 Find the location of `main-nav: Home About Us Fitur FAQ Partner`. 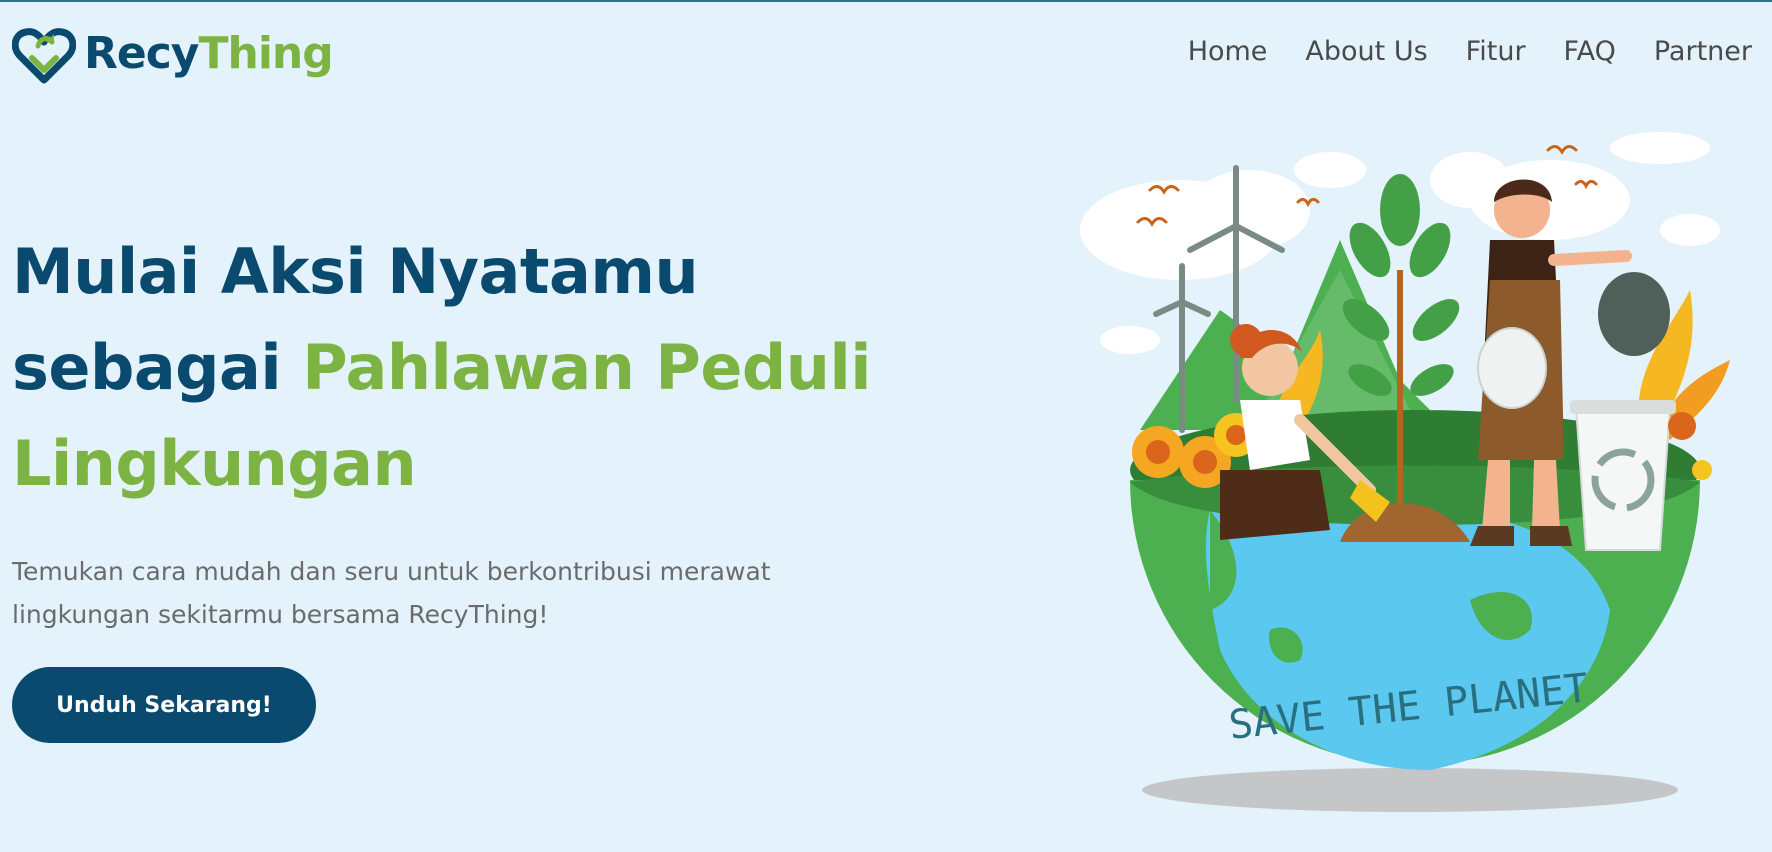

main-nav: Home About Us Fitur FAQ Partner is located at coordinates (1470, 51).